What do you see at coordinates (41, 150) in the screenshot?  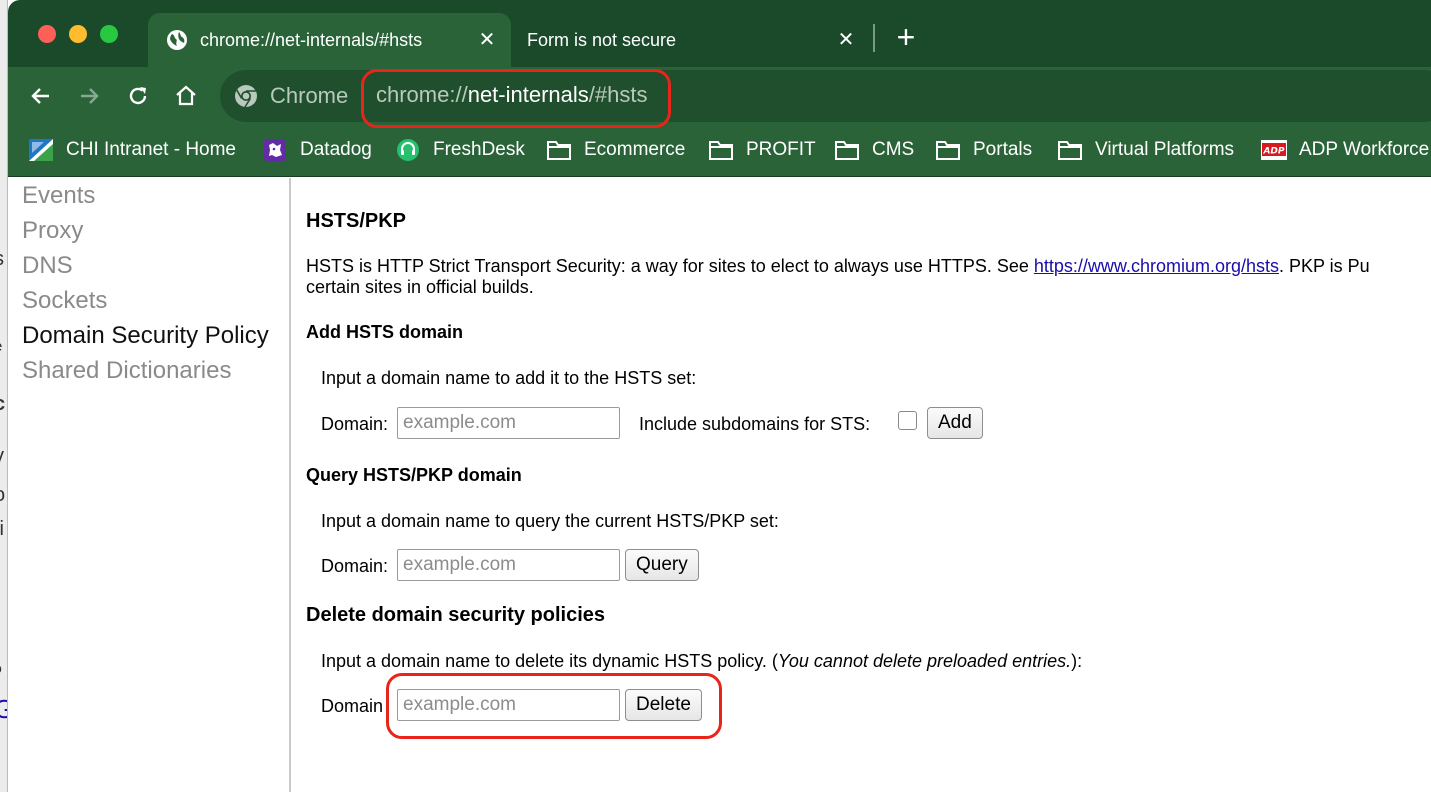 I see `chi-logo-icon` at bounding box center [41, 150].